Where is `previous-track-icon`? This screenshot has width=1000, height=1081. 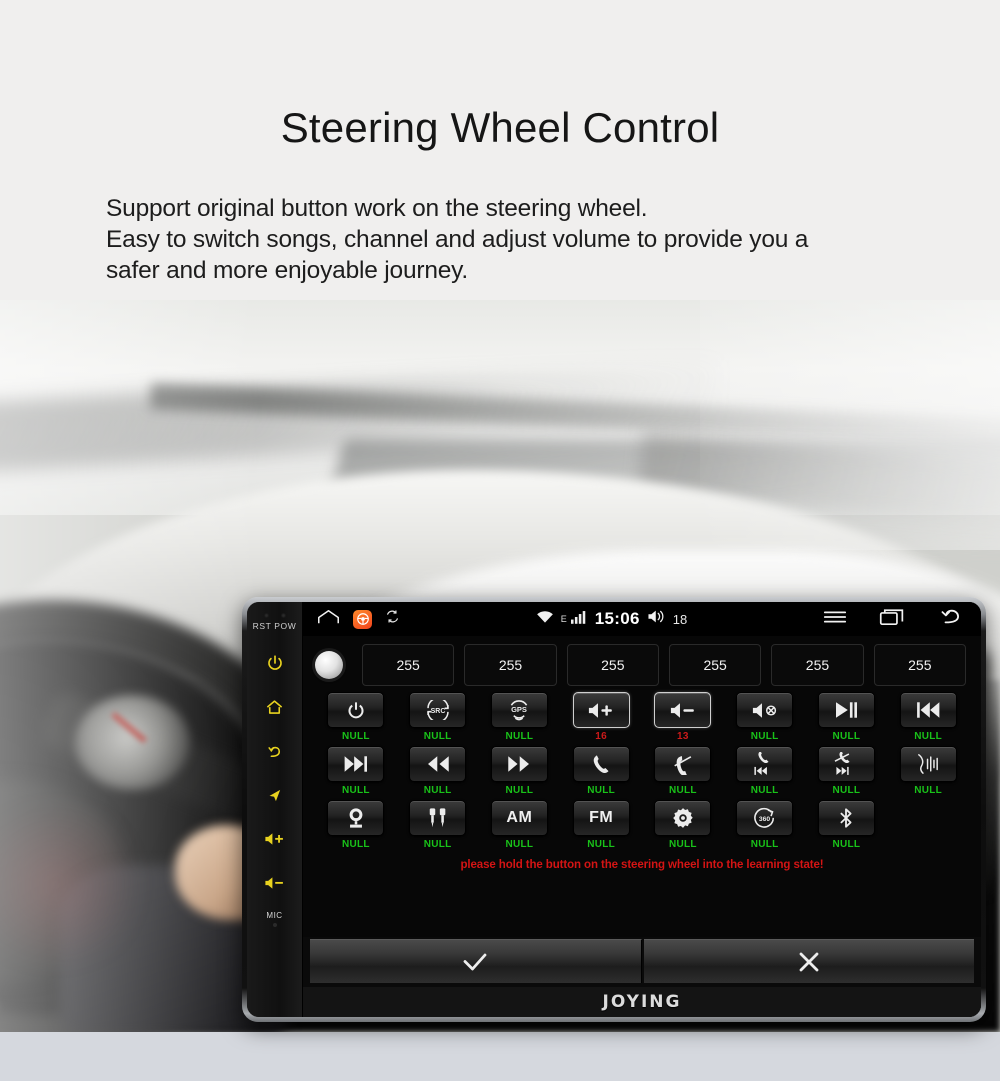 previous-track-icon is located at coordinates (928, 710).